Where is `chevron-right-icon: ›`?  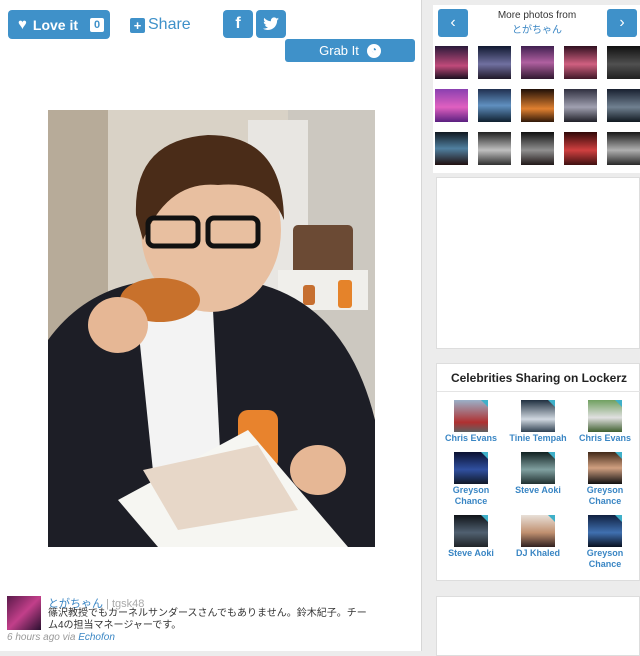
chevron-right-icon: › is located at coordinates (622, 22).